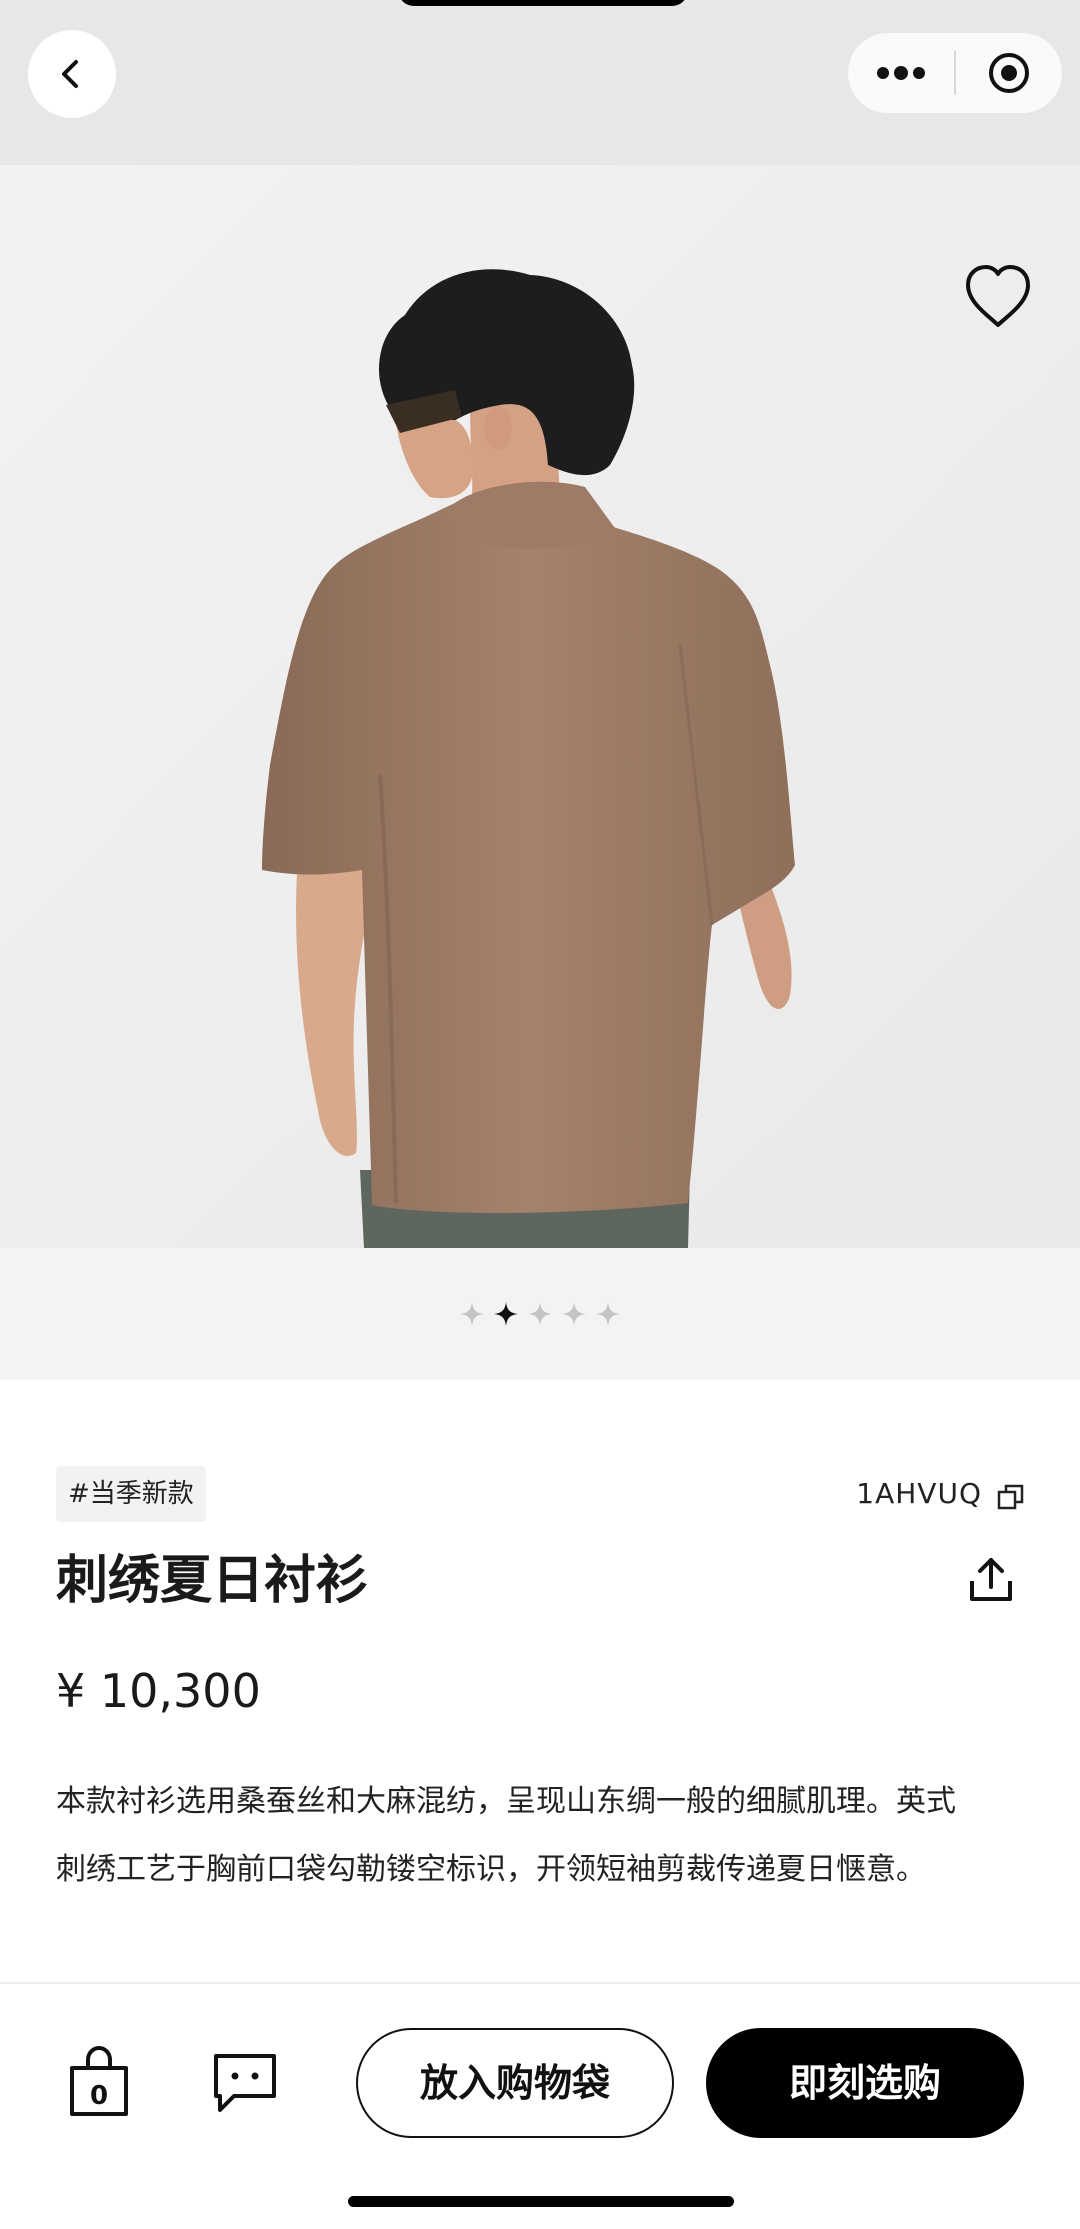  I want to click on gallery-pagination, so click(540, 1314).